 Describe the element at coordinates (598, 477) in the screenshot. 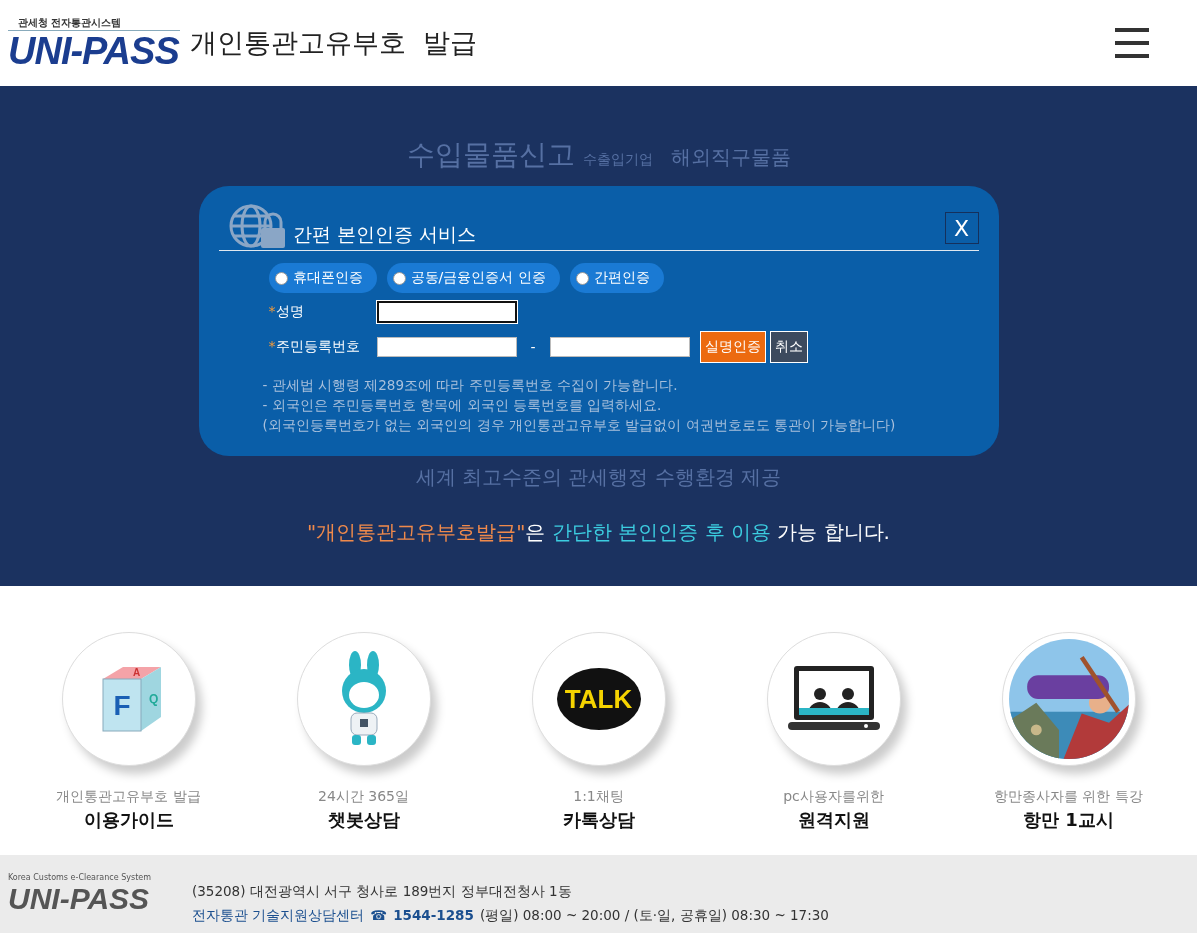

I see `background-word: 세계 최고수준의 관세행정 수행환경 제공` at that location.